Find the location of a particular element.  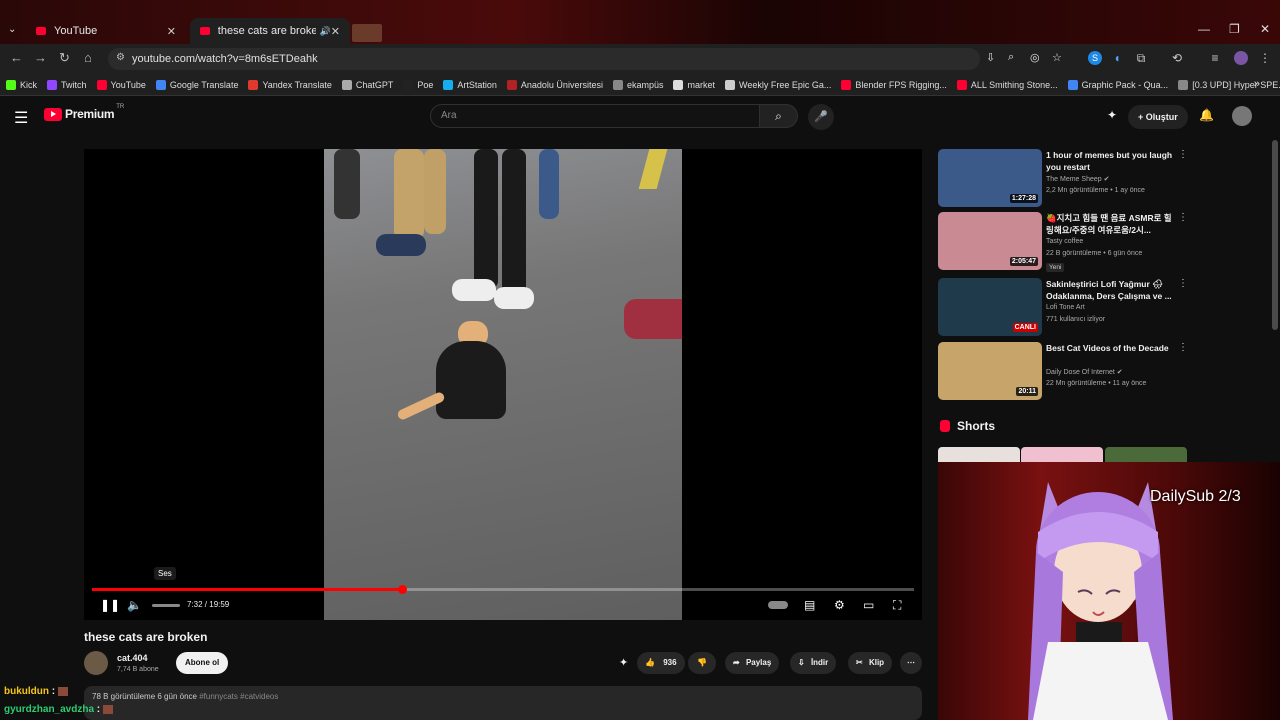

extensions-icon: ⧉ is located at coordinates (1141, 58).